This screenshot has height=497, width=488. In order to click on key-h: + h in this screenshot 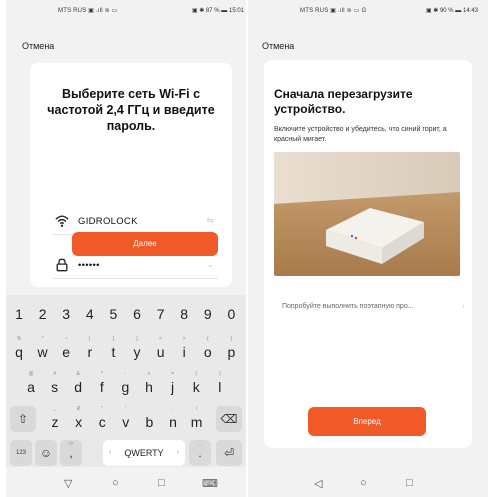, I will do `click(149, 385)`.